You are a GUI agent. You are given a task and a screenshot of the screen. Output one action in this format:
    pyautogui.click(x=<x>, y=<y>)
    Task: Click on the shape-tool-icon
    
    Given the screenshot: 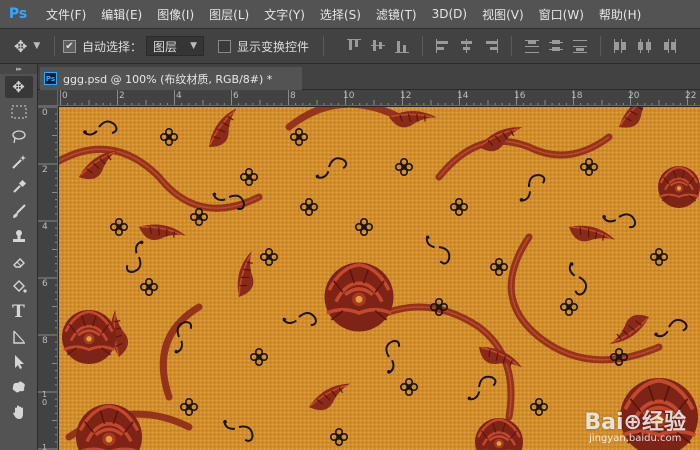 What is the action you would take?
    pyautogui.click(x=19, y=387)
    